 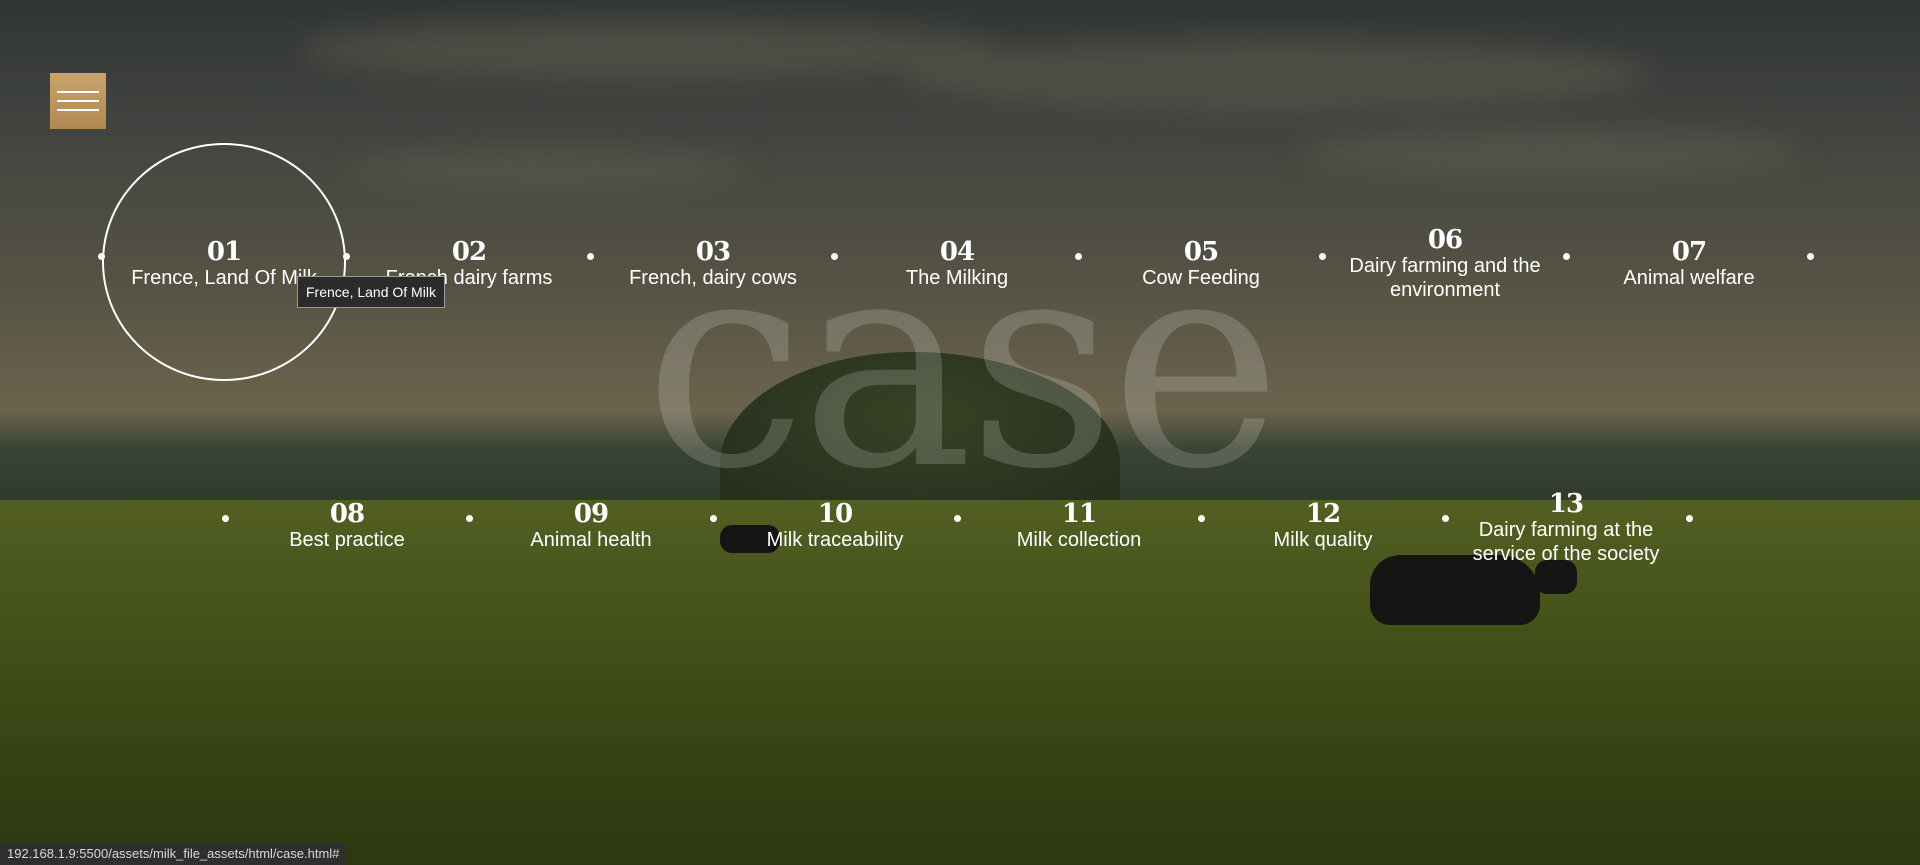 I want to click on item-label: Best practice, so click(x=347, y=540).